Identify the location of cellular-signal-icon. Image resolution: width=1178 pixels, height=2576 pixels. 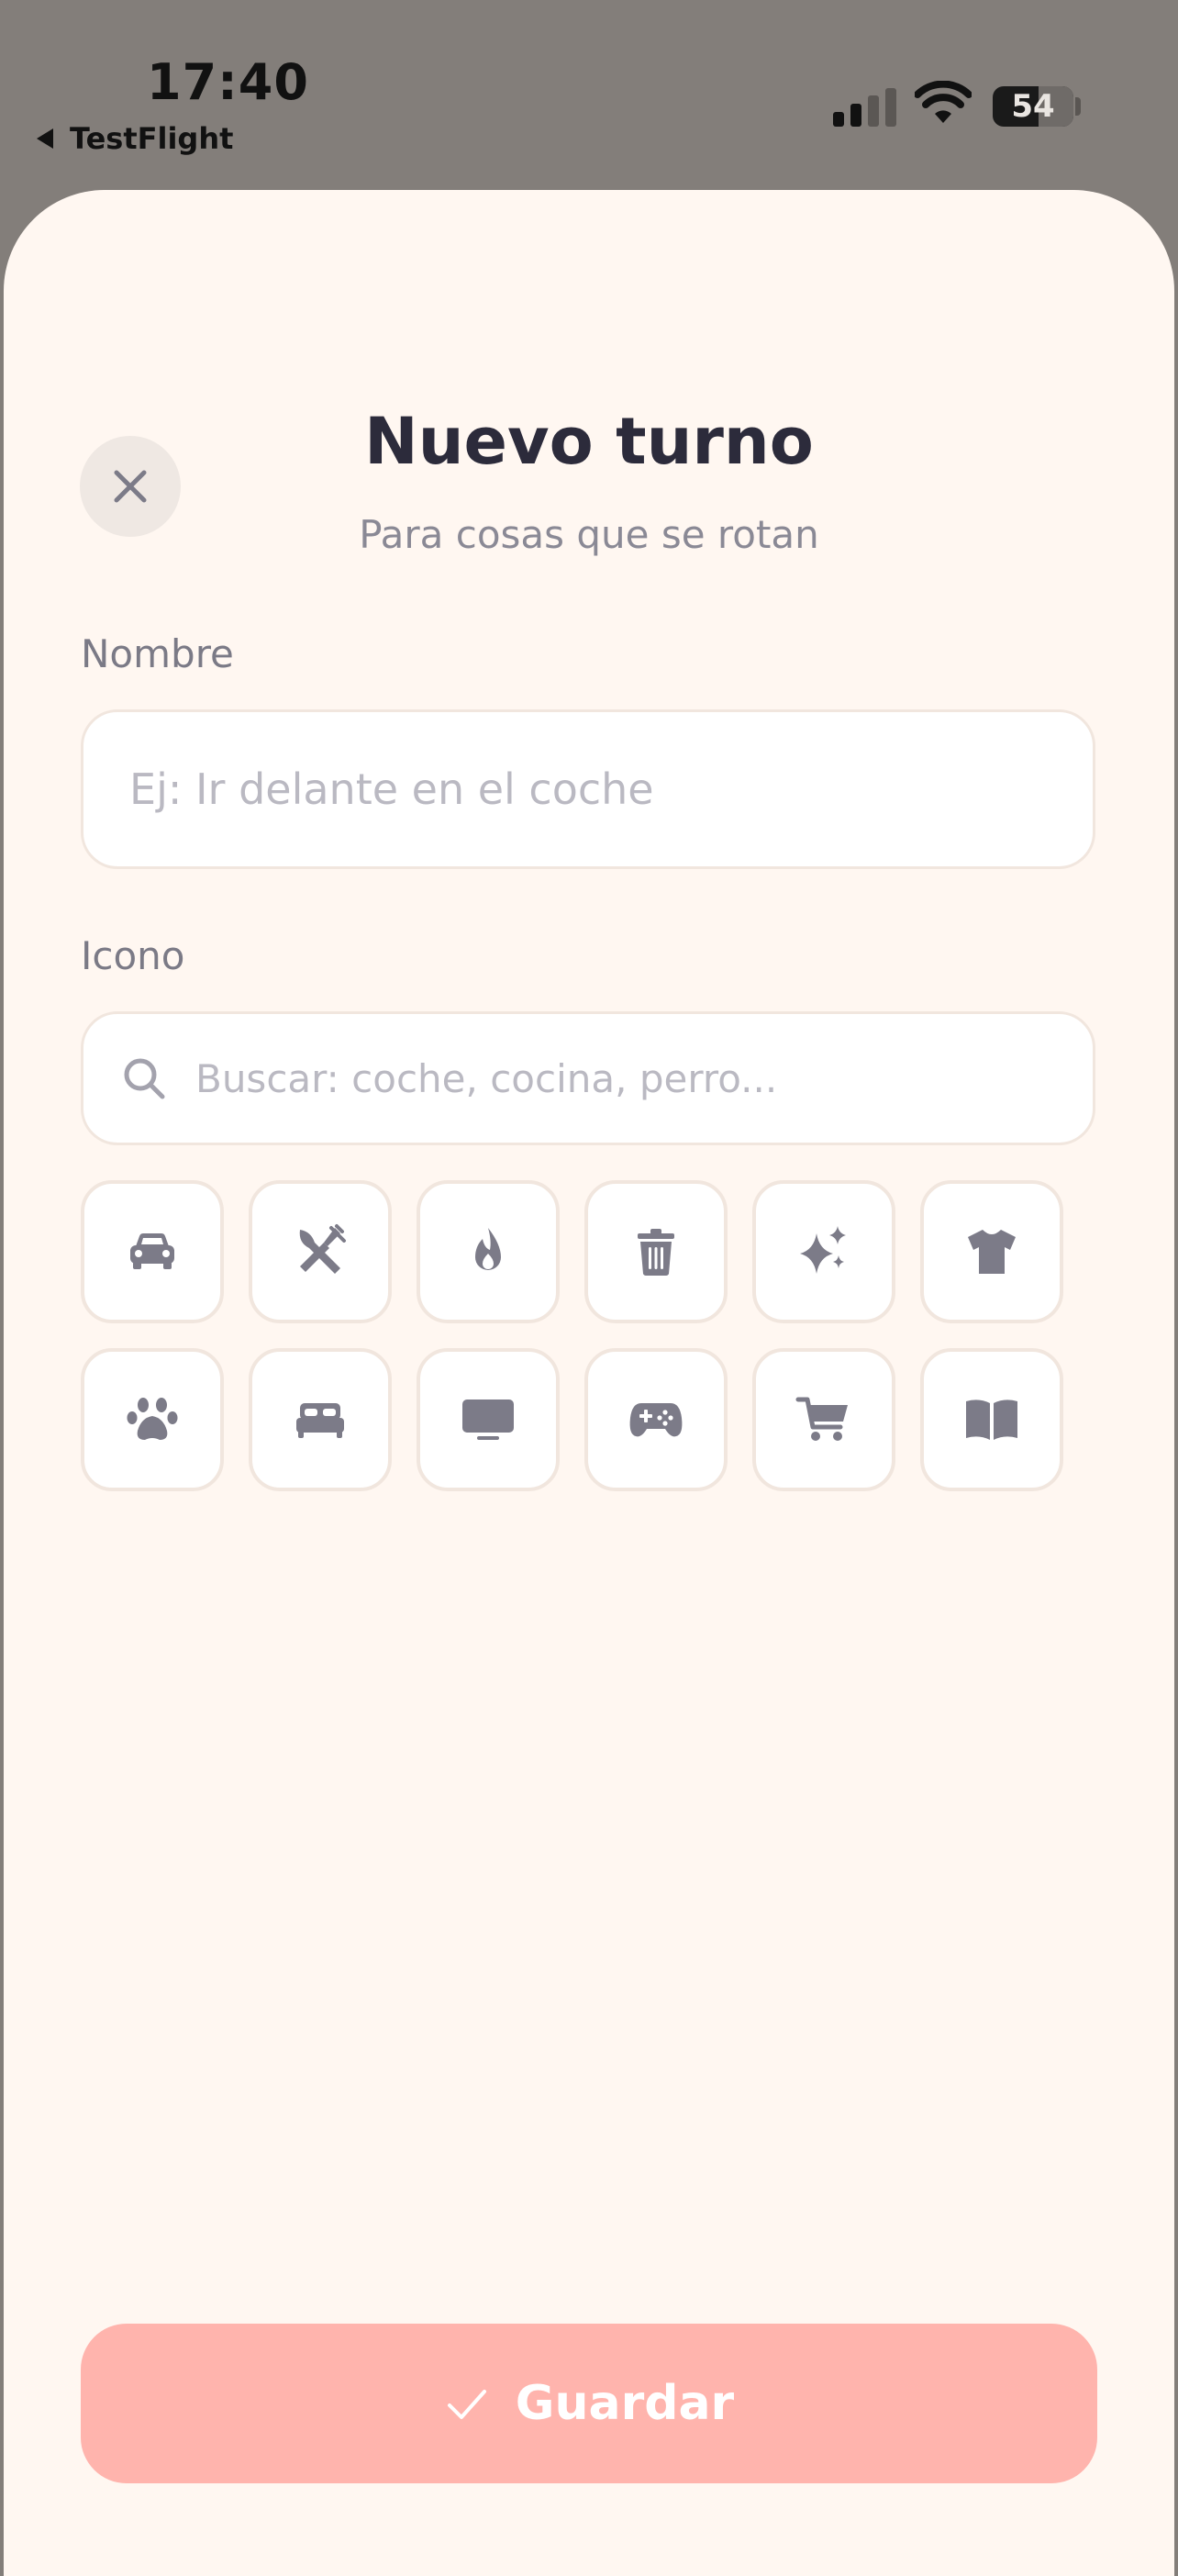
(865, 108).